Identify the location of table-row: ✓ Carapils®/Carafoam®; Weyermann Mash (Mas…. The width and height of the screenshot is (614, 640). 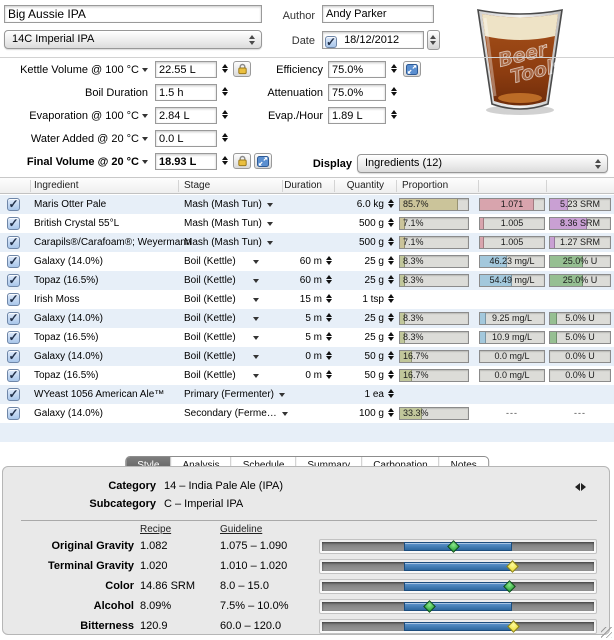
(307, 242).